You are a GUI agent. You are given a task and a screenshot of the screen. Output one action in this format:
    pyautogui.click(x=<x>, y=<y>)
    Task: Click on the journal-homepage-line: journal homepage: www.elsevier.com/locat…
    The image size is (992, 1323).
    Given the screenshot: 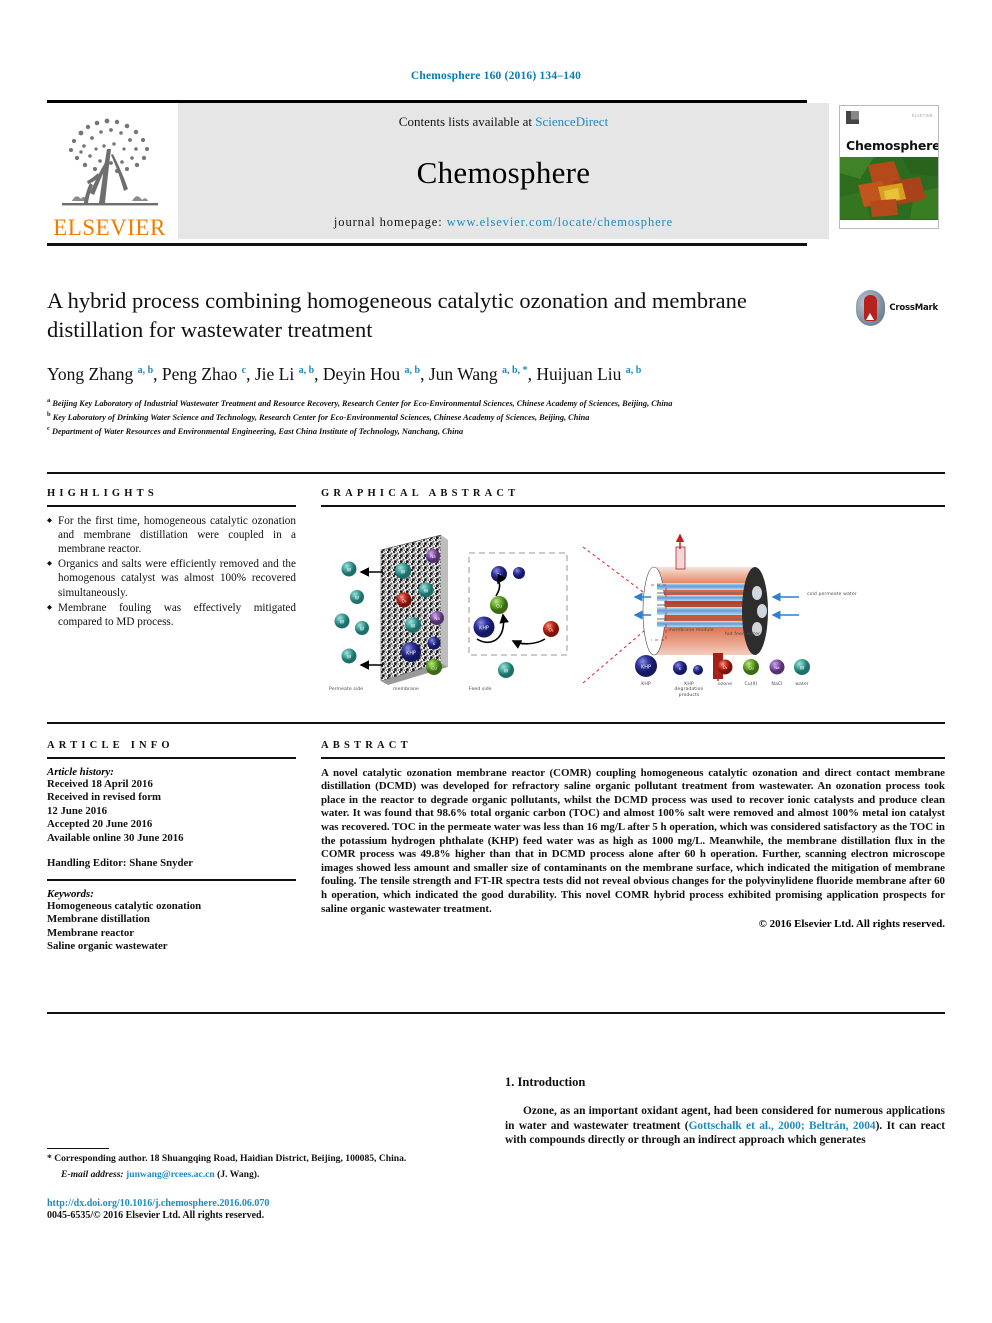 What is the action you would take?
    pyautogui.click(x=503, y=222)
    